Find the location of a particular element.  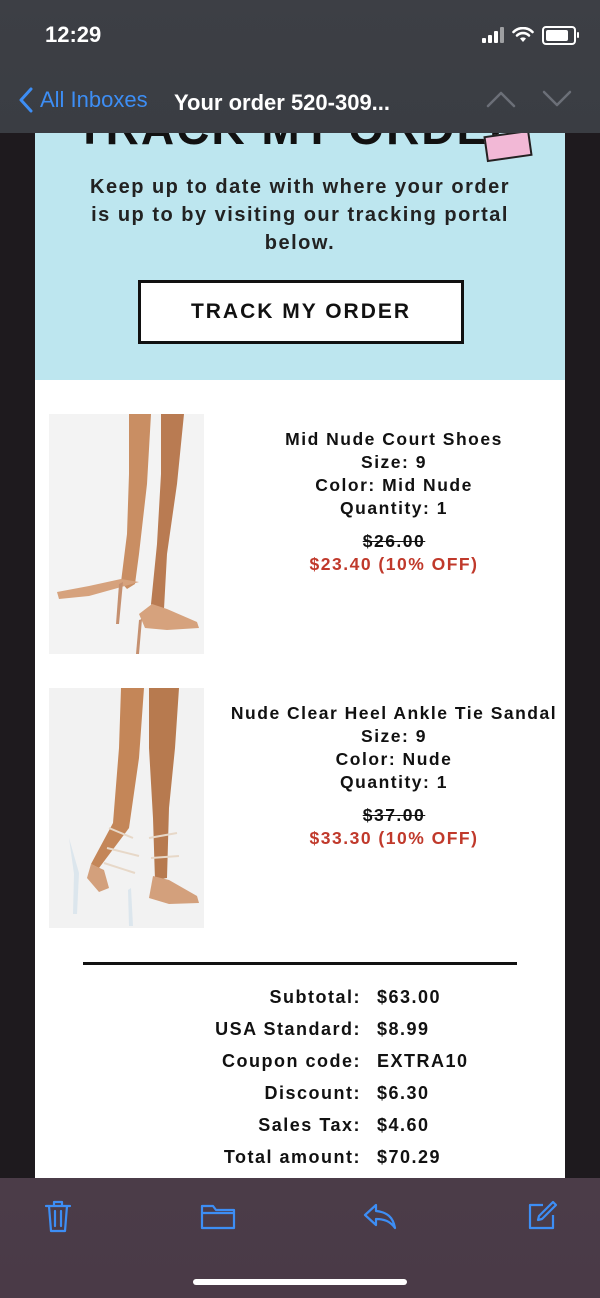

summary-row: USA Standard: $8.99 is located at coordinates (300, 1029).